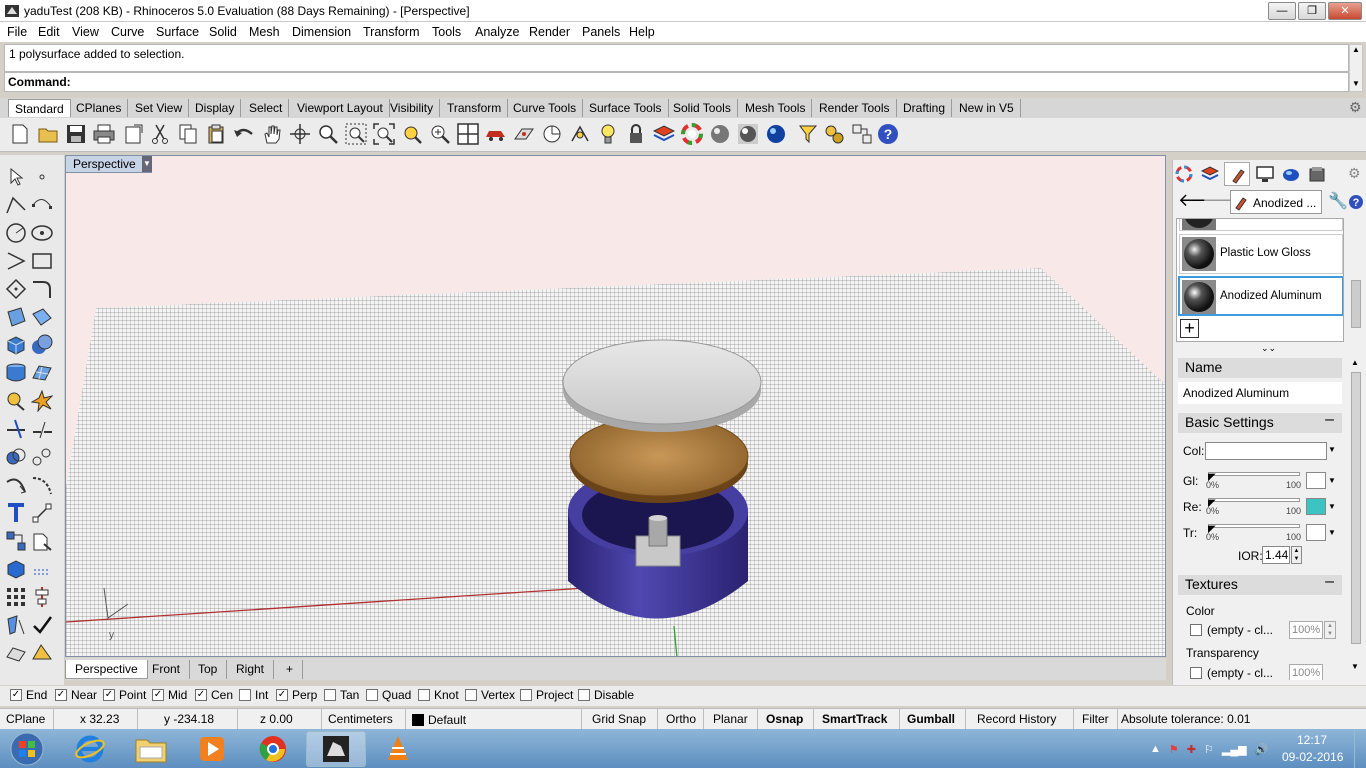 Image resolution: width=1366 pixels, height=768 pixels. I want to click on osnap-cen: ✓ Cen, so click(214, 695).